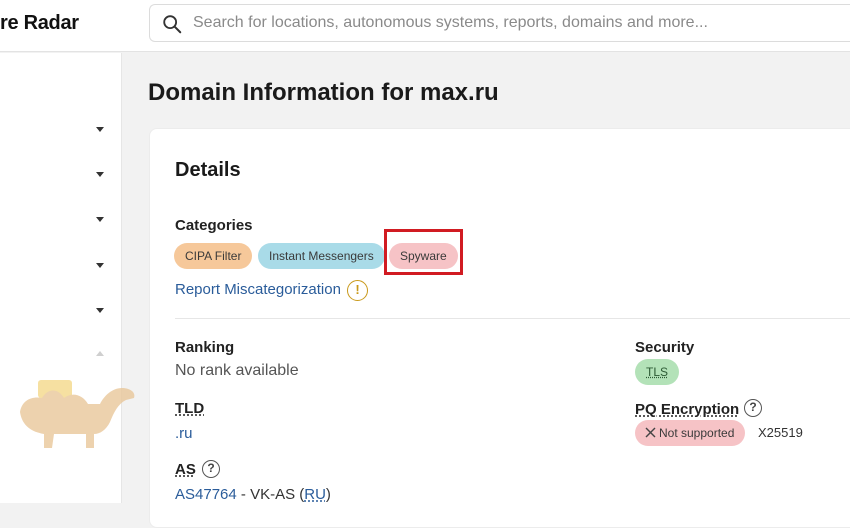 Image resolution: width=850 pixels, height=528 pixels. I want to click on report-miscategorization-link: Report Miscategorization, so click(258, 289).